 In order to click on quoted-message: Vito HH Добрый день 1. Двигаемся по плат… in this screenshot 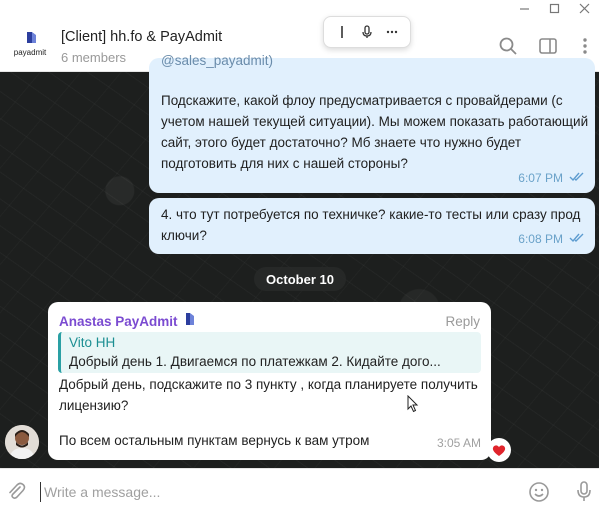, I will do `click(269, 352)`.